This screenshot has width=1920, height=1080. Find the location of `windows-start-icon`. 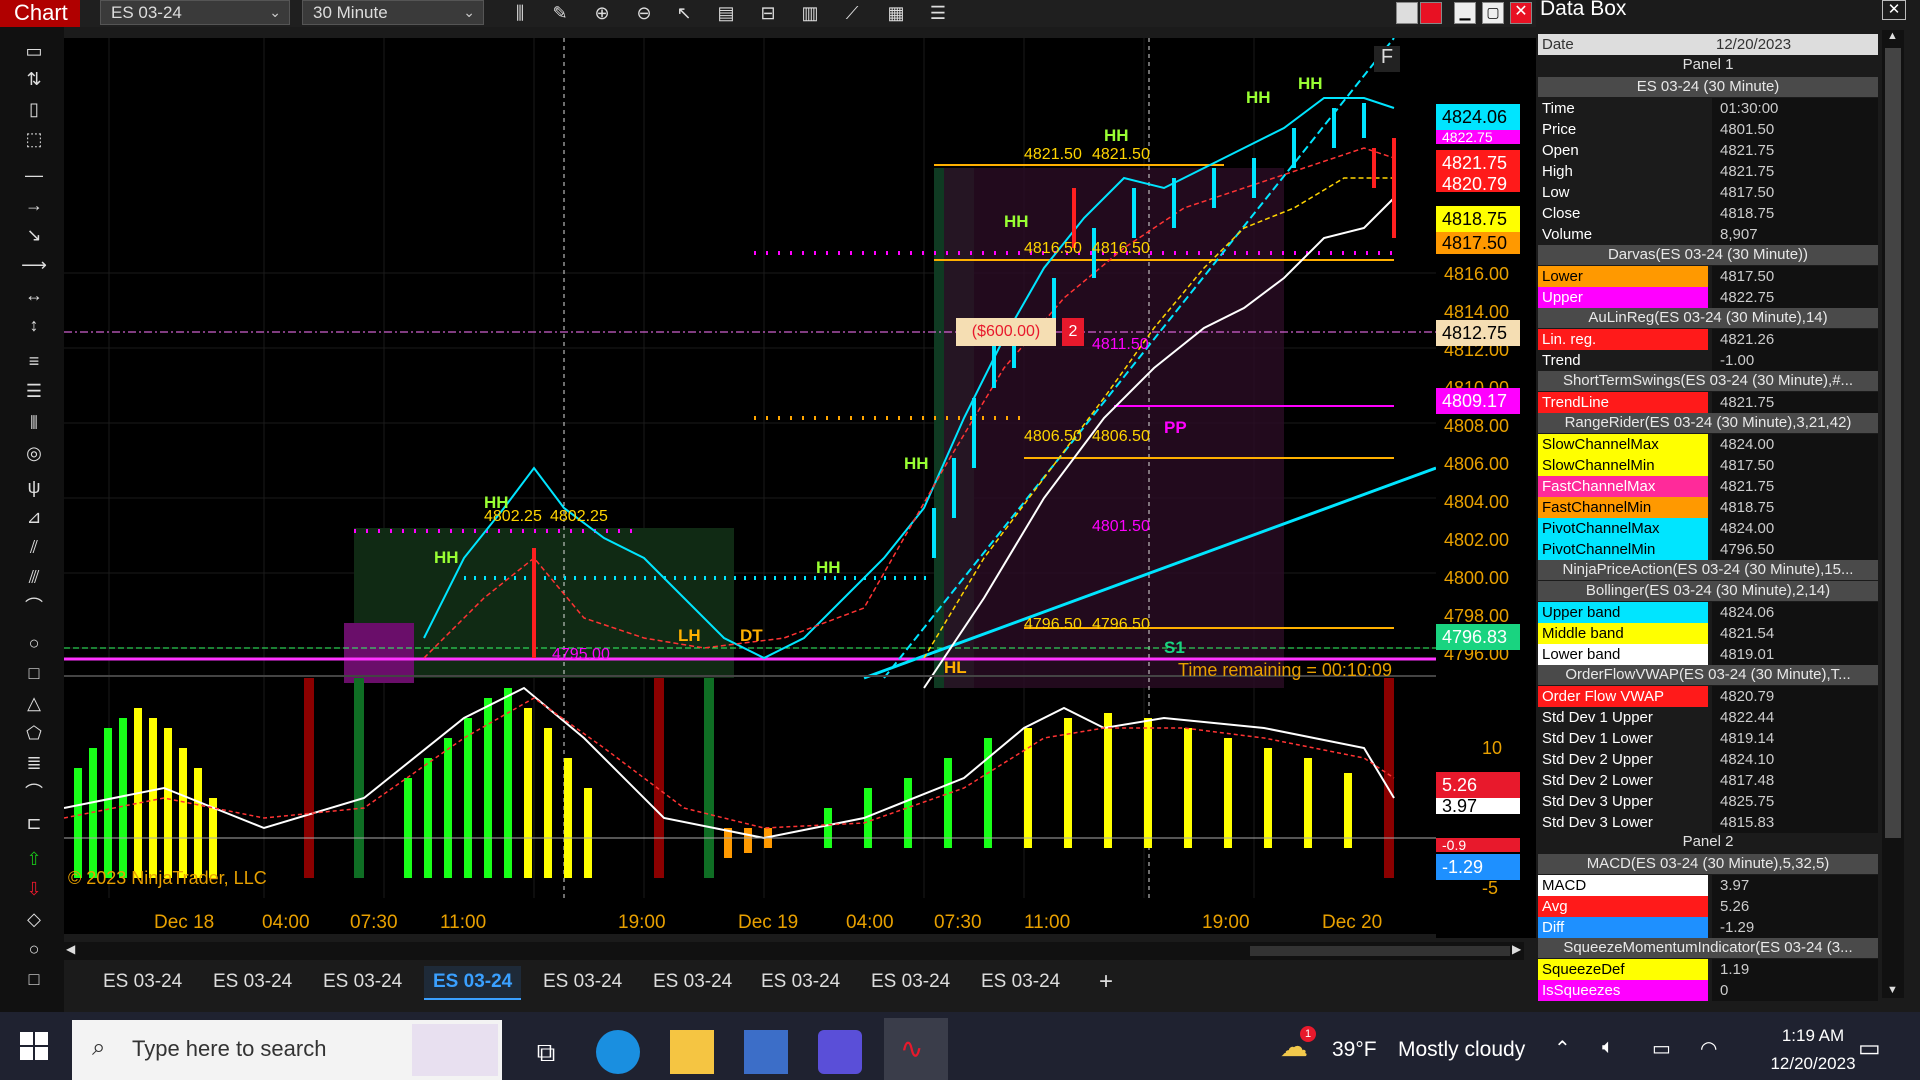

windows-start-icon is located at coordinates (34, 1046).